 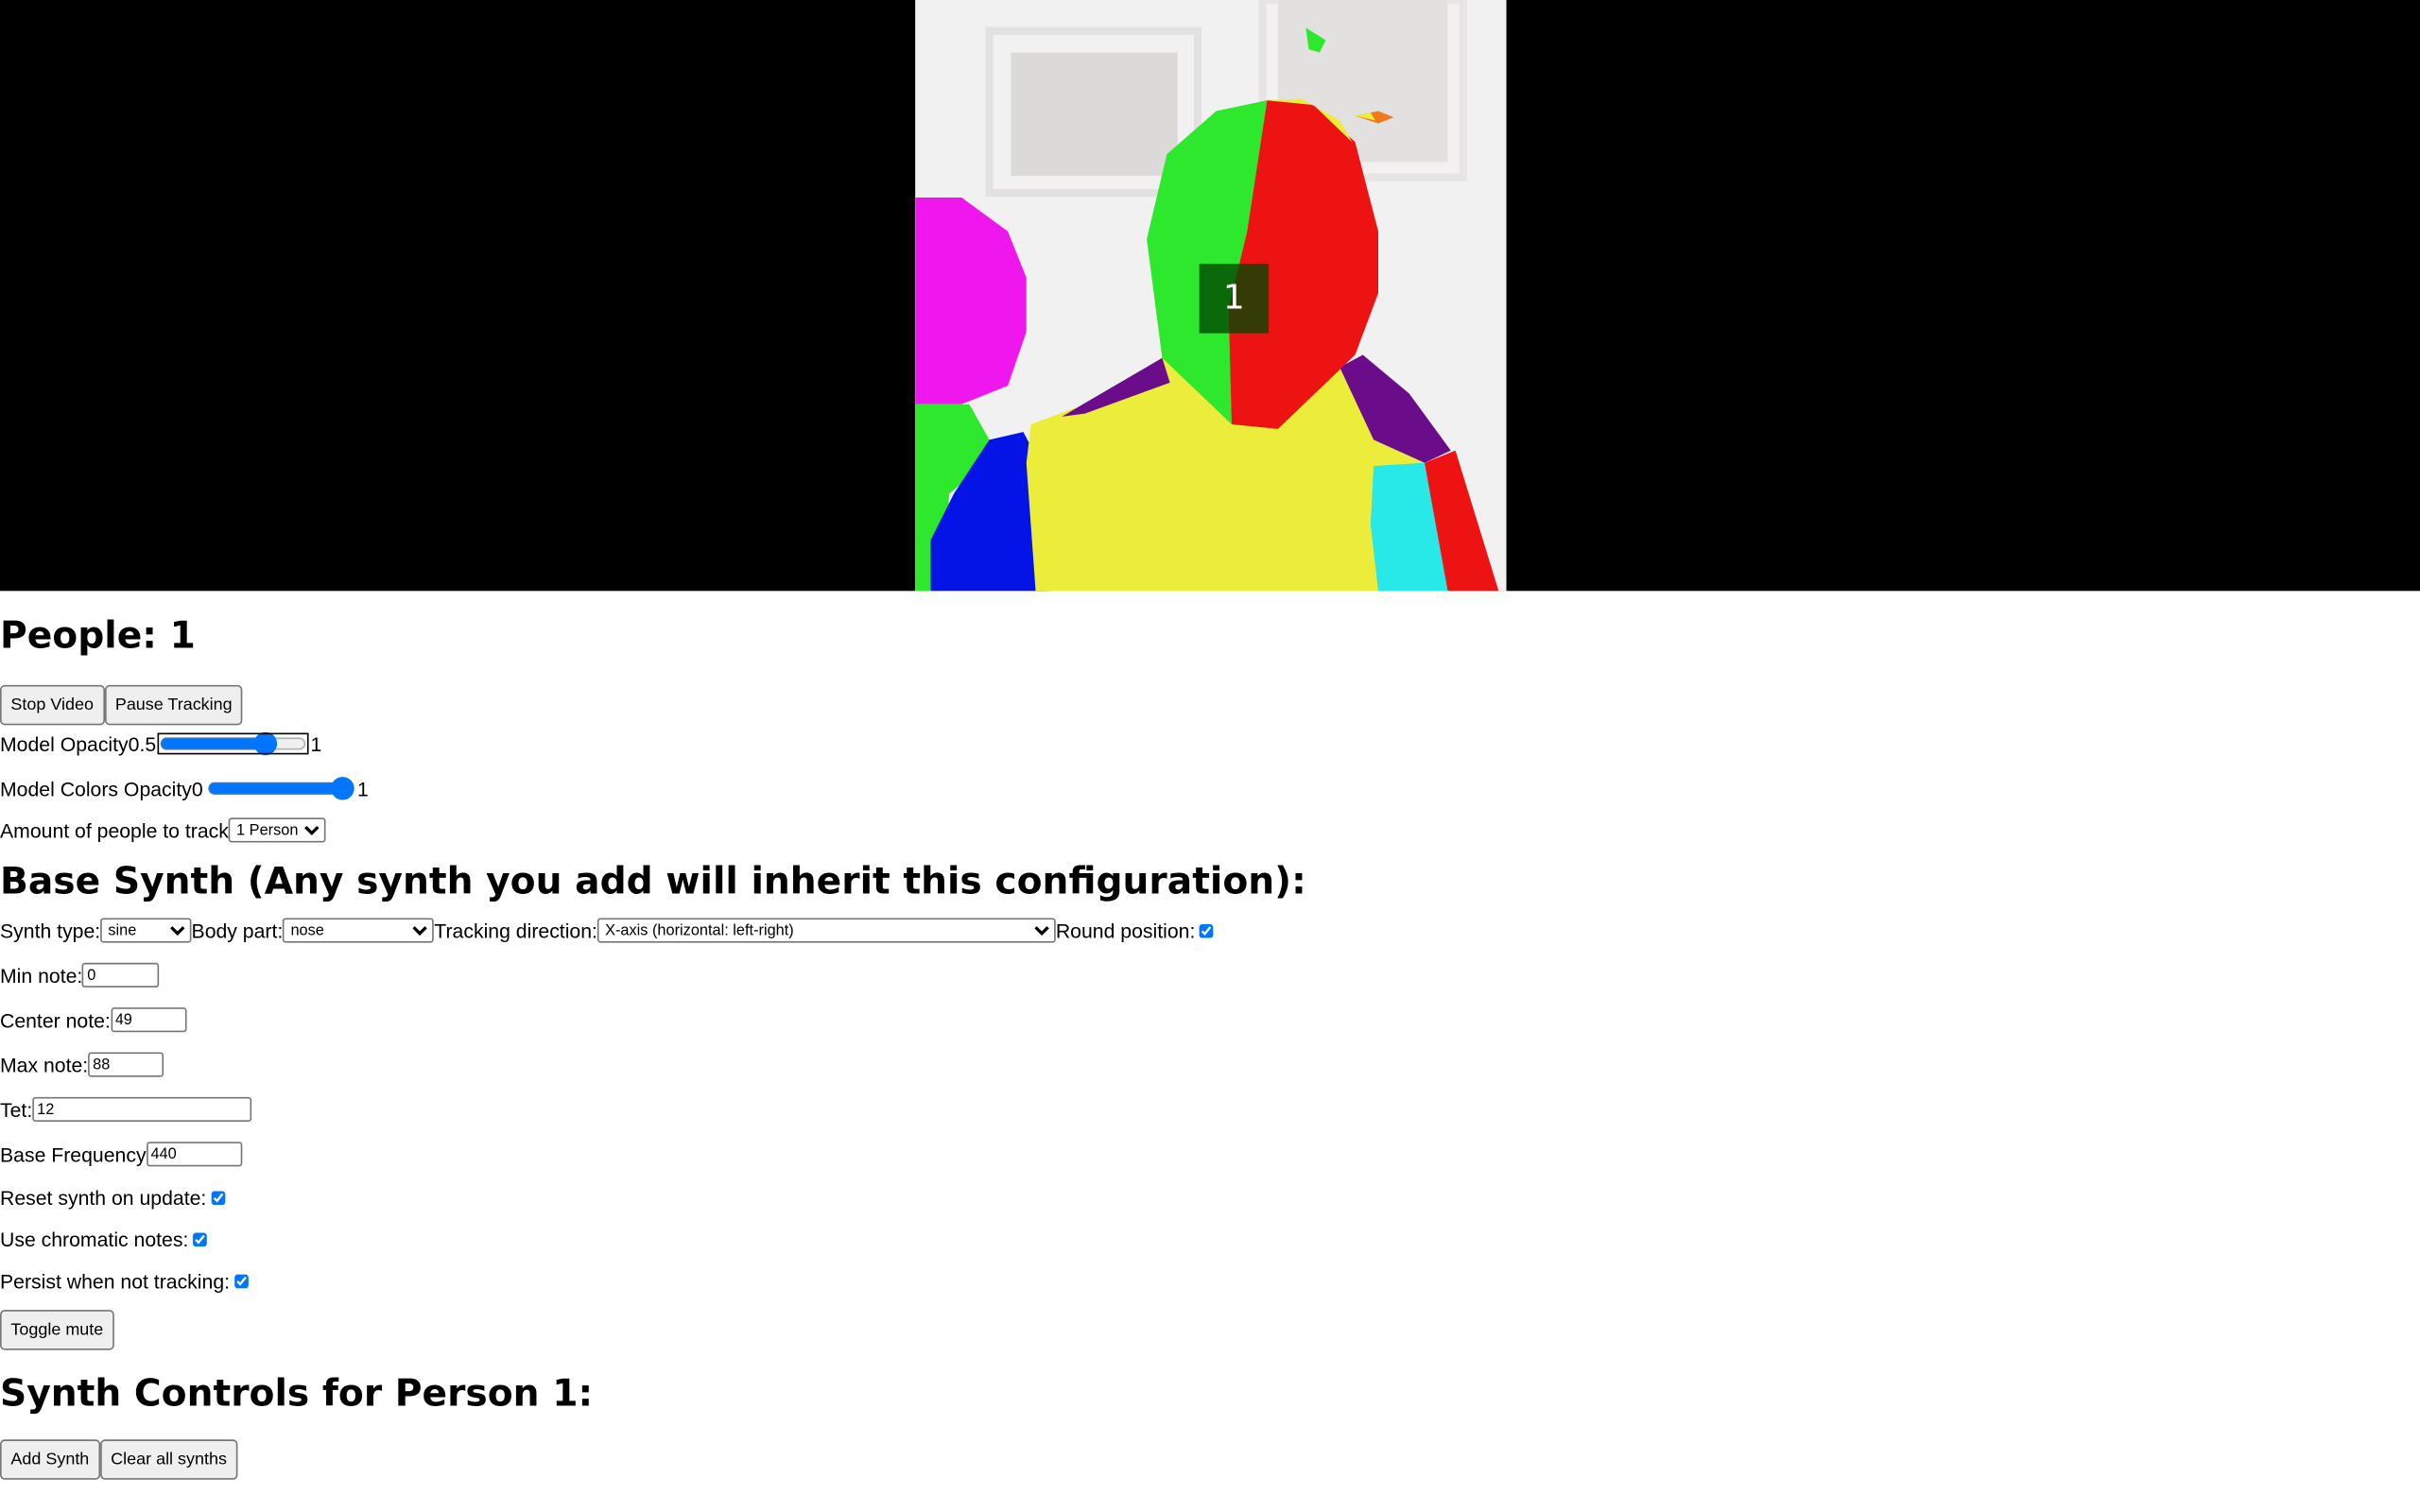 What do you see at coordinates (50, 930) in the screenshot?
I see `synth-type-label: Synth type:` at bounding box center [50, 930].